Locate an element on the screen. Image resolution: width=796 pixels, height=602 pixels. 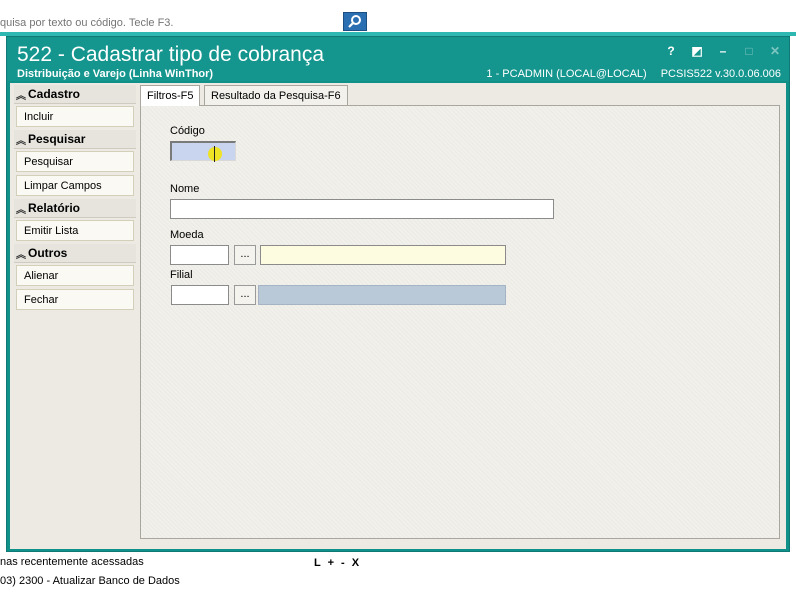
tab-filtros: Filtros-F5 is located at coordinates (170, 95).